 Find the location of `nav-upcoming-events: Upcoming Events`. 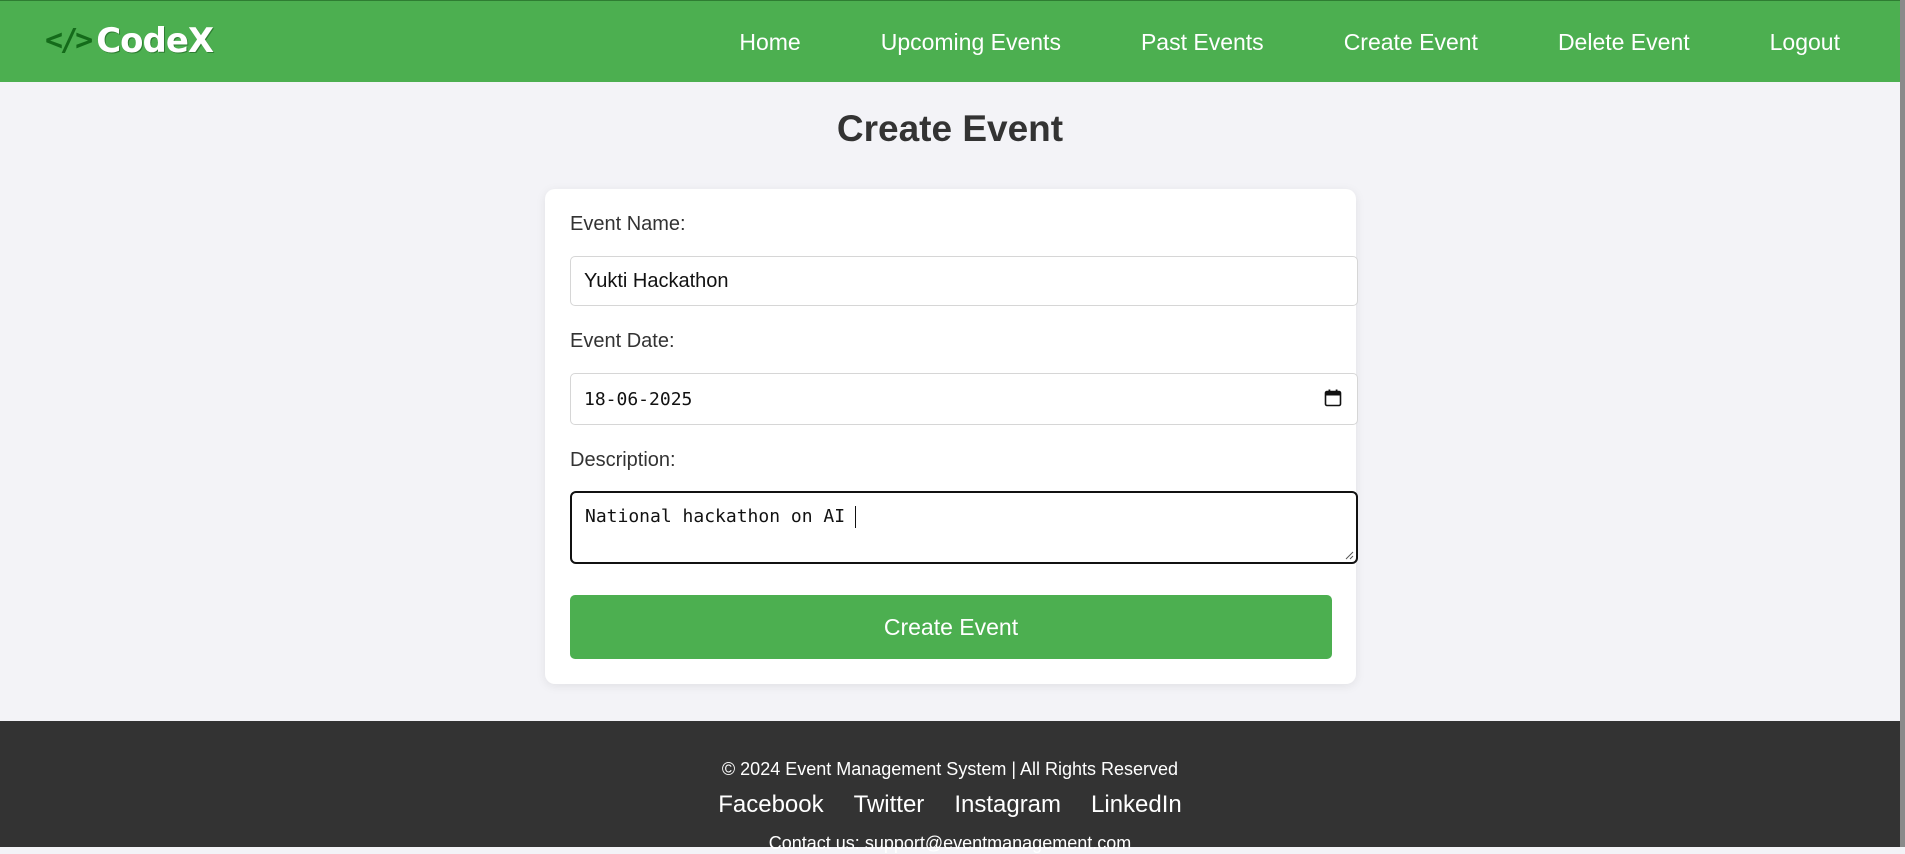

nav-upcoming-events: Upcoming Events is located at coordinates (971, 42).